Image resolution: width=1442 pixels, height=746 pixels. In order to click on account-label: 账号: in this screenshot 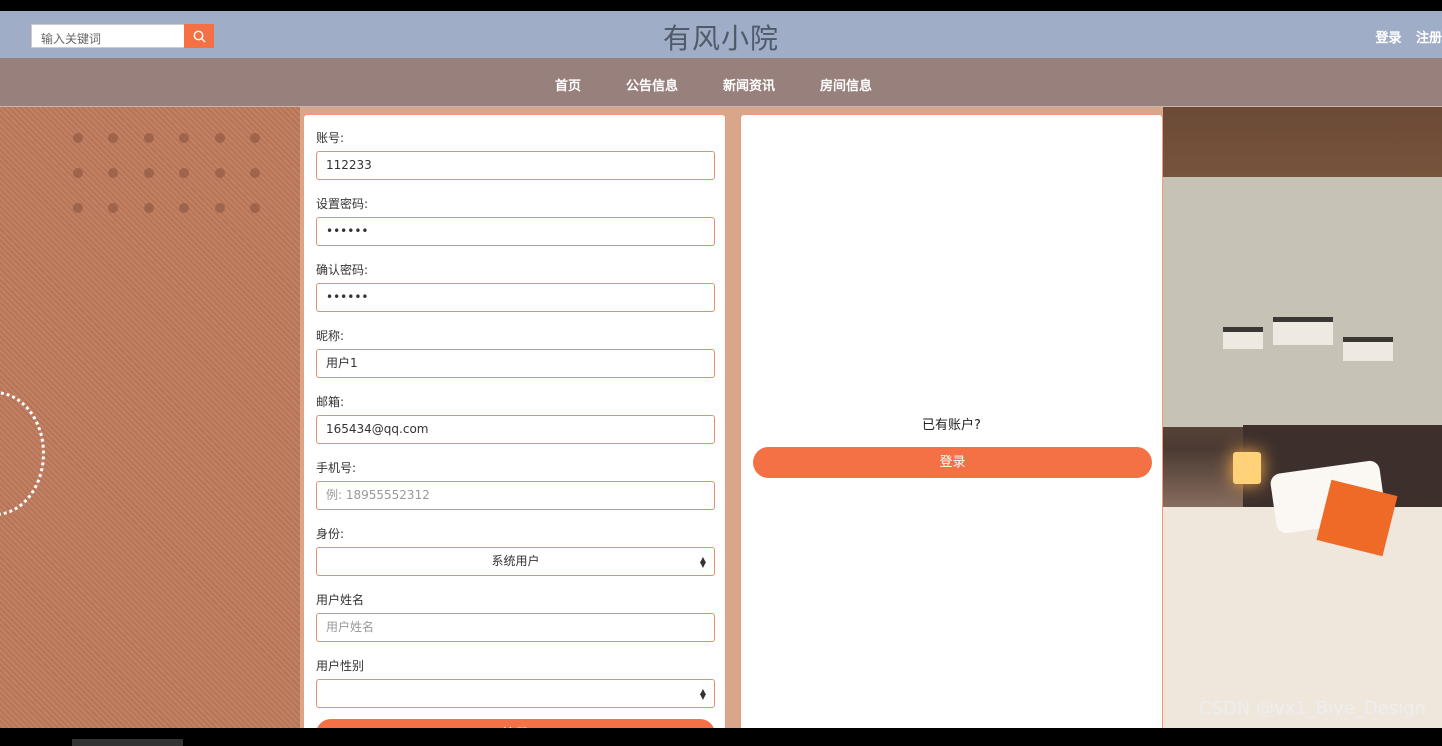, I will do `click(330, 138)`.